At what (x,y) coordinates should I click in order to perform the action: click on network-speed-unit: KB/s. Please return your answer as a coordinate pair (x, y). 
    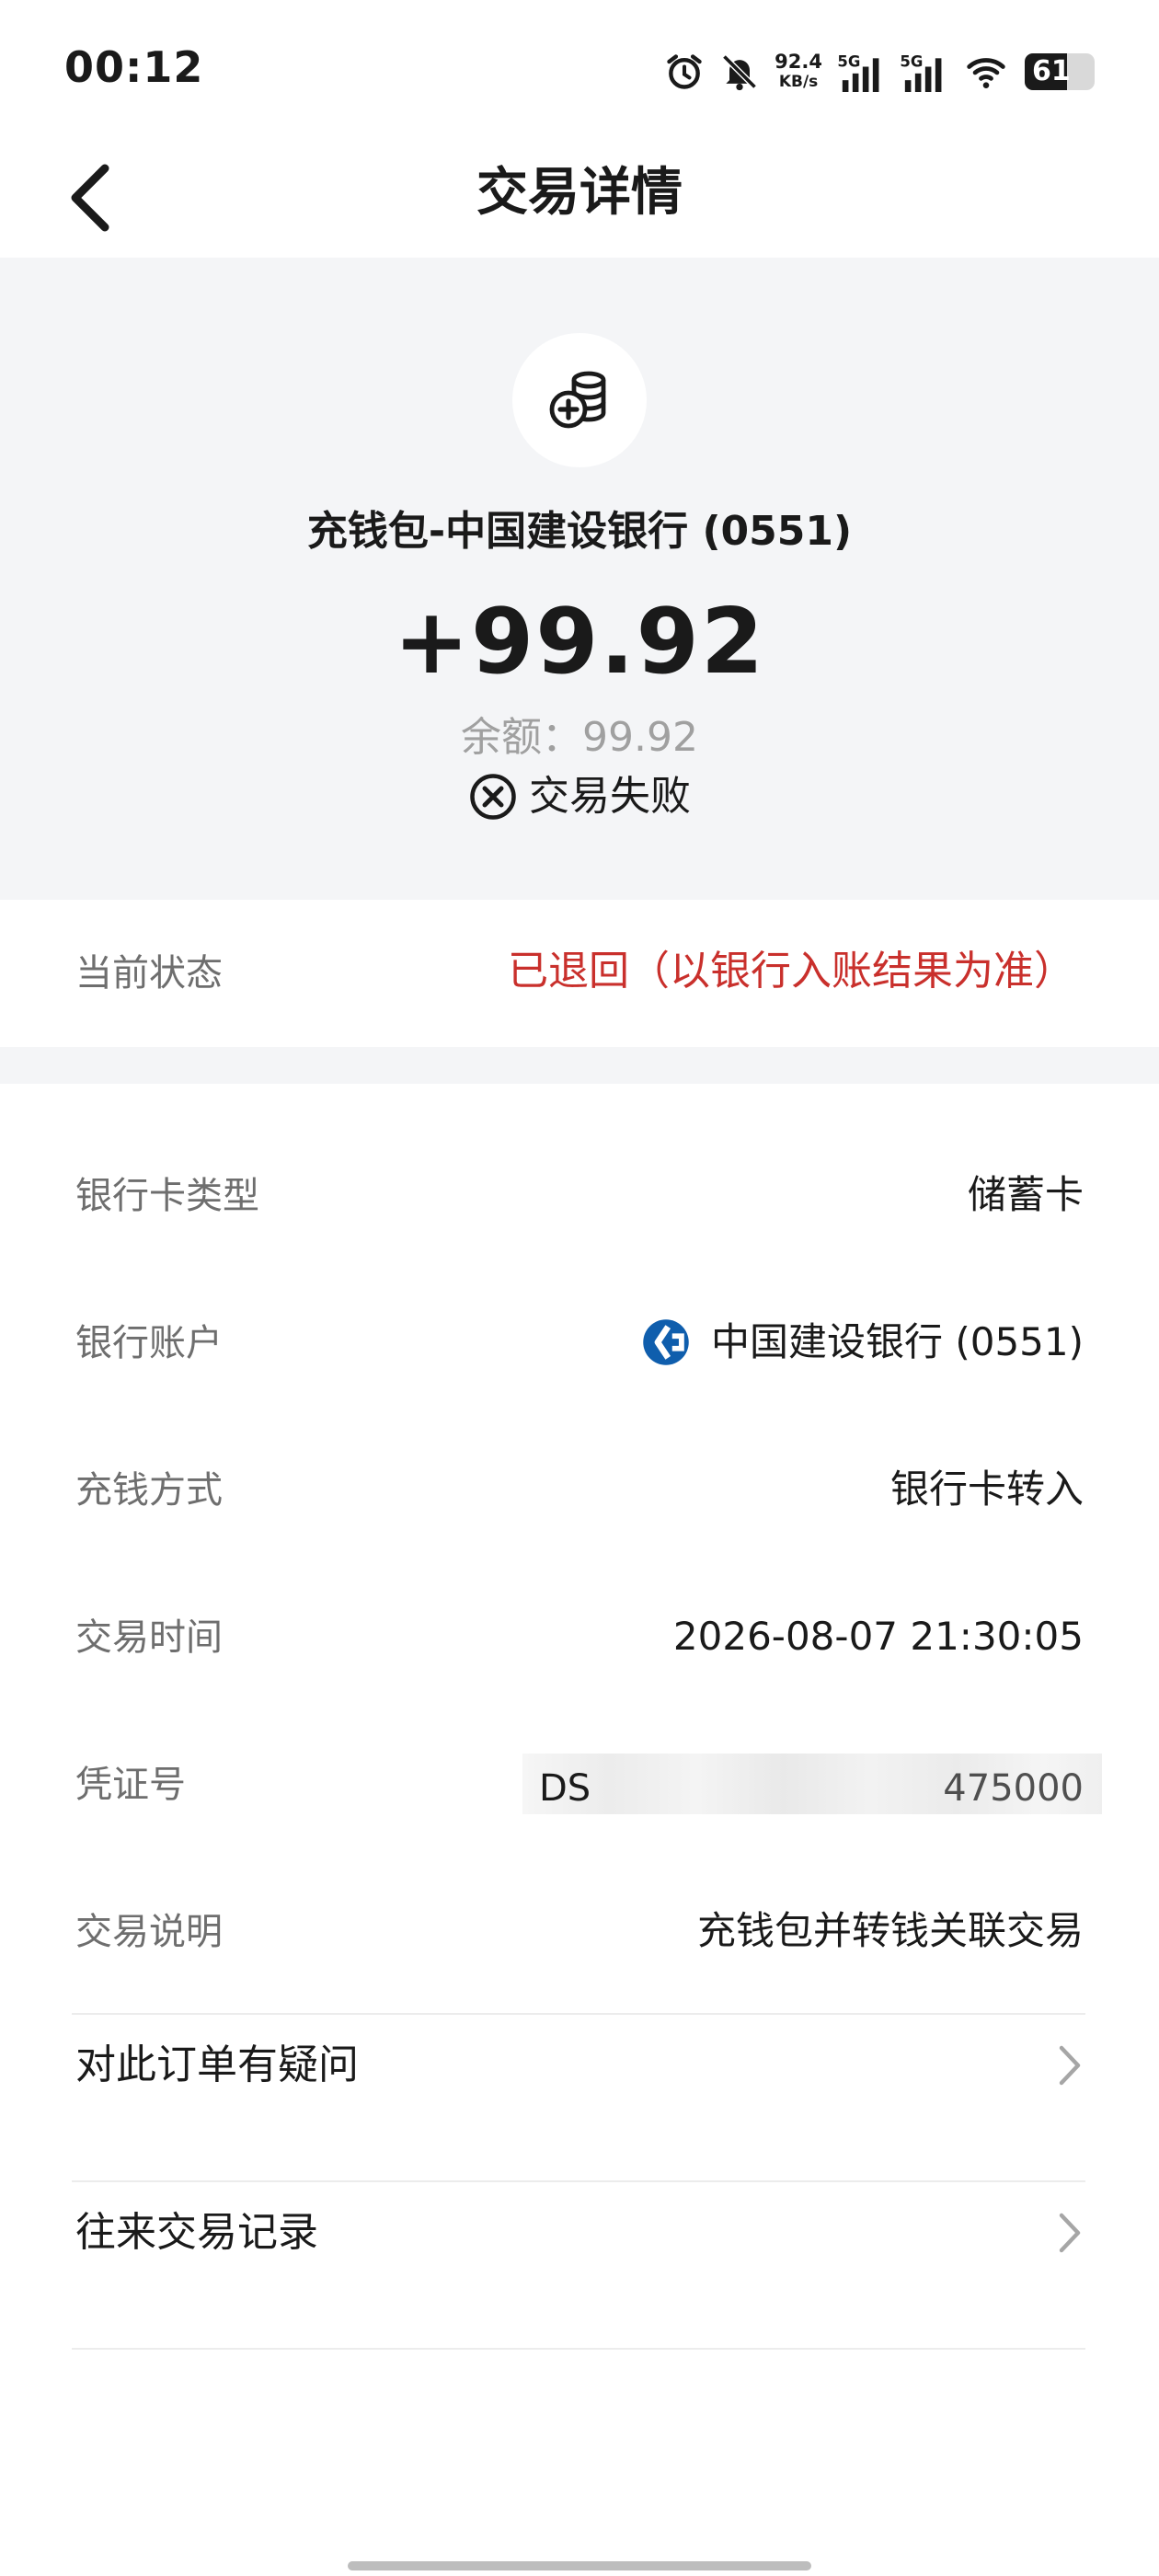
    Looking at the image, I should click on (798, 82).